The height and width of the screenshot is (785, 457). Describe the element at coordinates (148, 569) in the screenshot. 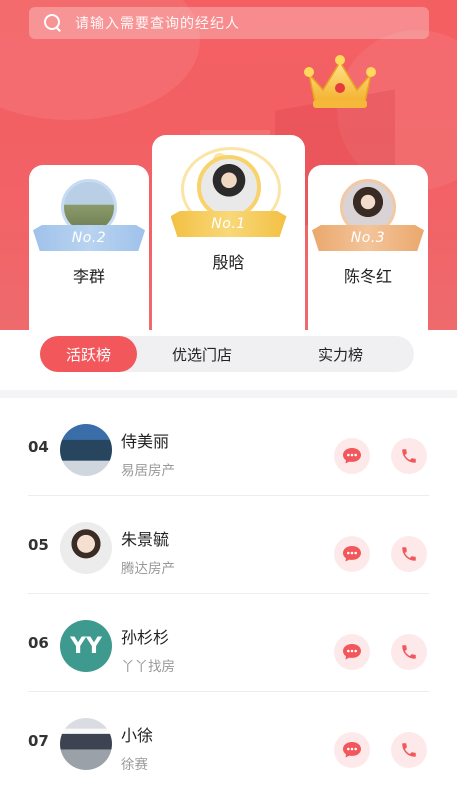

I see `agent-company: 腾达房产` at that location.